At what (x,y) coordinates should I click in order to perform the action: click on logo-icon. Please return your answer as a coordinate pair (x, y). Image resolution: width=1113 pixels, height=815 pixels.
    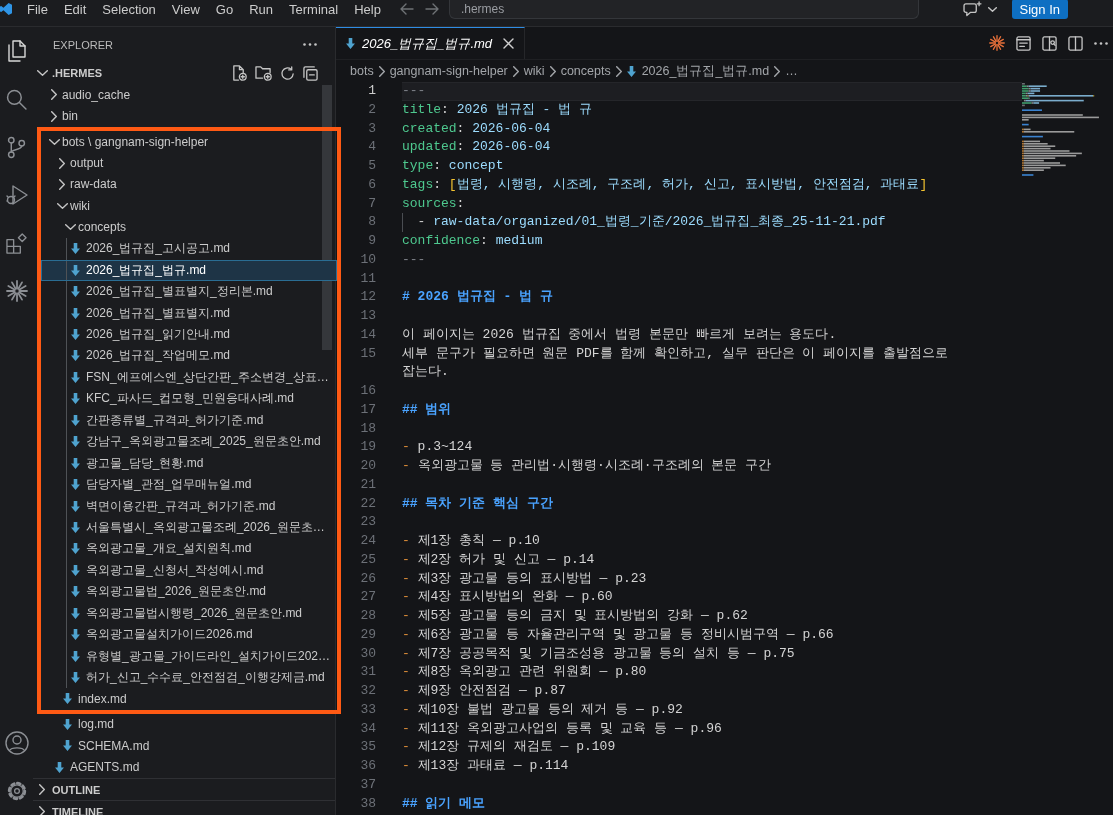
    Looking at the image, I should click on (6, 9).